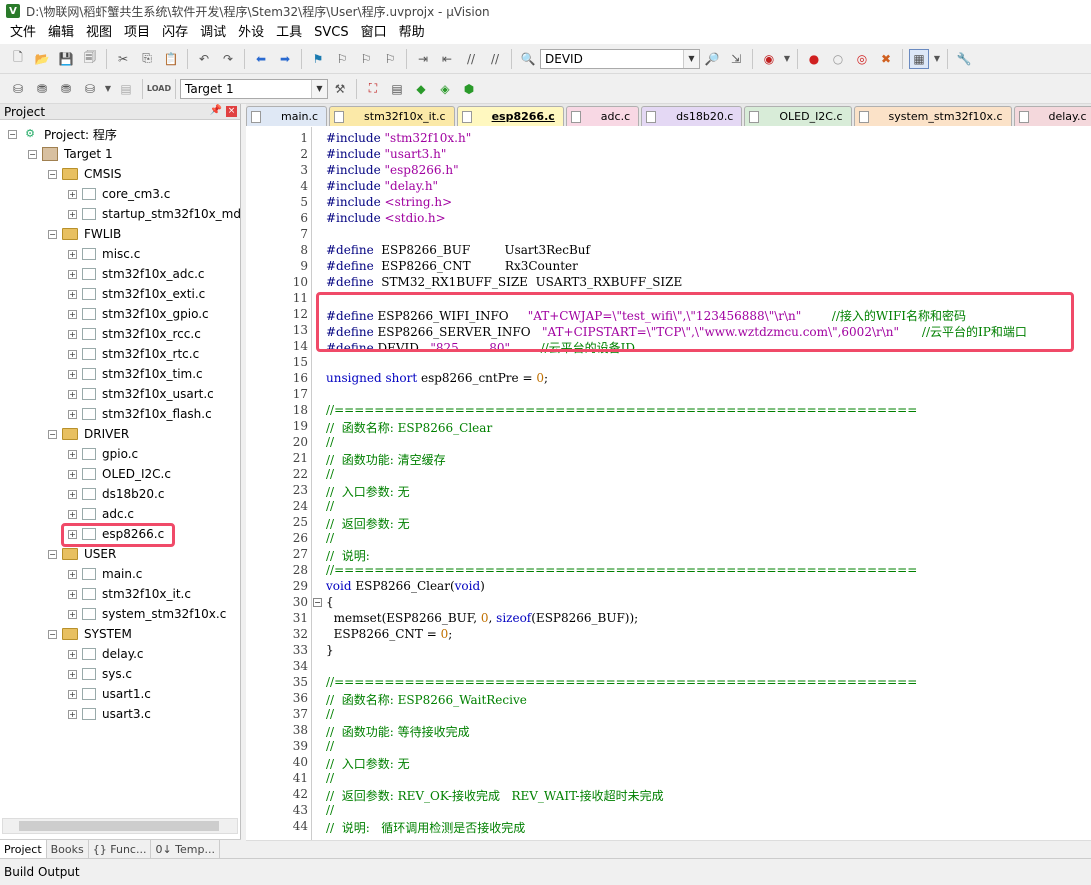 This screenshot has width=1091, height=885. I want to click on code-line: 34, so click(668, 667).